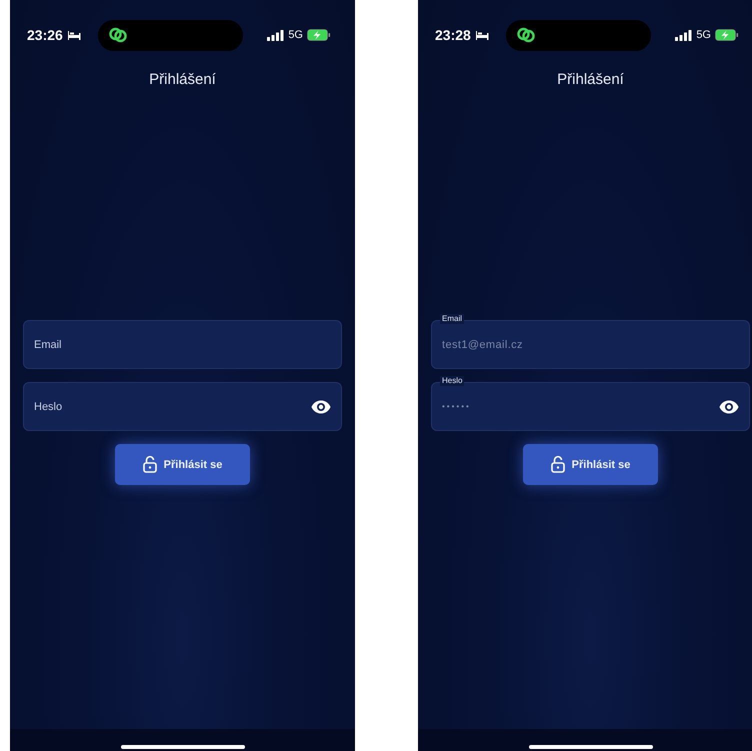  I want to click on field-label: Email, so click(452, 319).